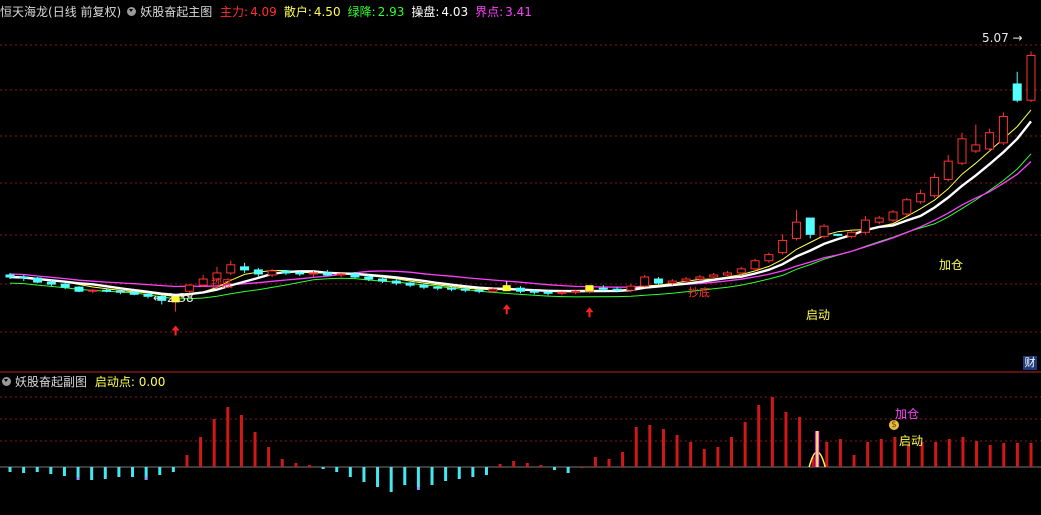  I want to click on bottom-signal-label-2: 抄底, so click(699, 292).